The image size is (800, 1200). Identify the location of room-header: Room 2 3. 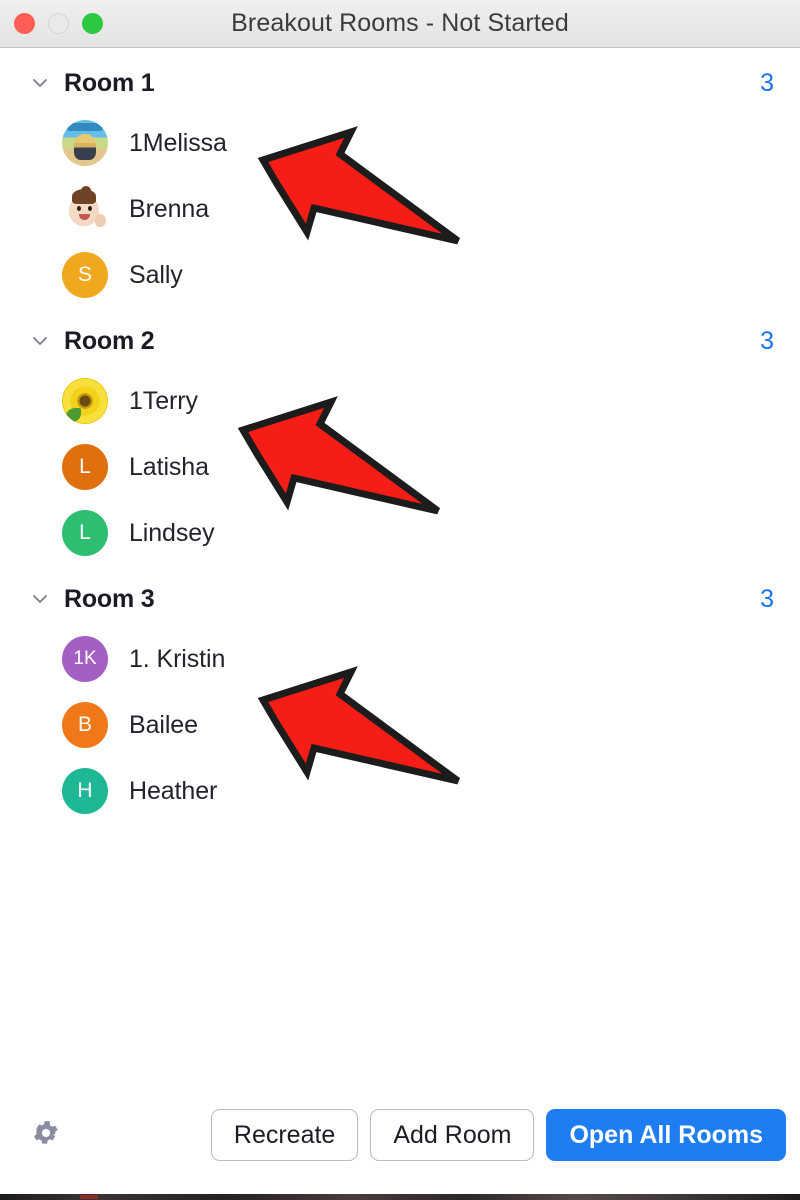
(400, 341).